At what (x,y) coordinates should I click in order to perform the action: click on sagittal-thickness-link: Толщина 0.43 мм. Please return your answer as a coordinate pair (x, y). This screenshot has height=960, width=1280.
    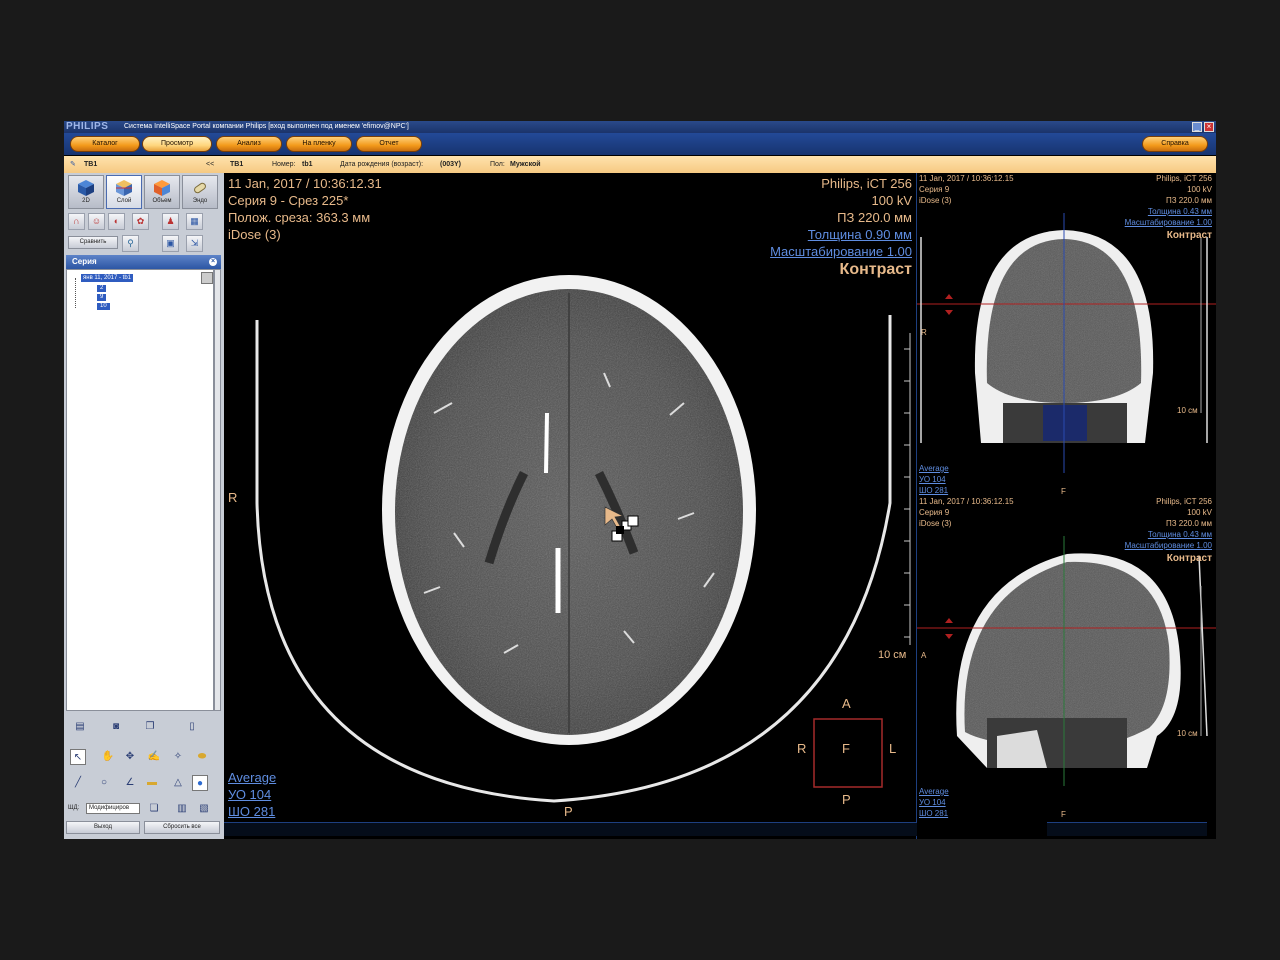
    Looking at the image, I should click on (1180, 534).